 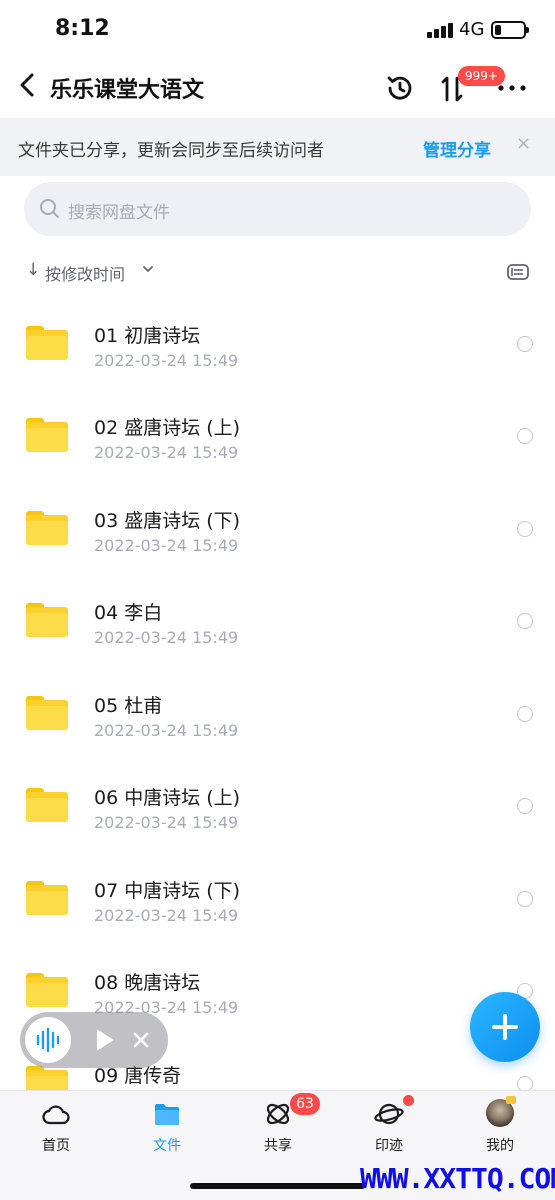 What do you see at coordinates (457, 1178) in the screenshot?
I see `watermark-text: WWW.XXTTQ.COM` at bounding box center [457, 1178].